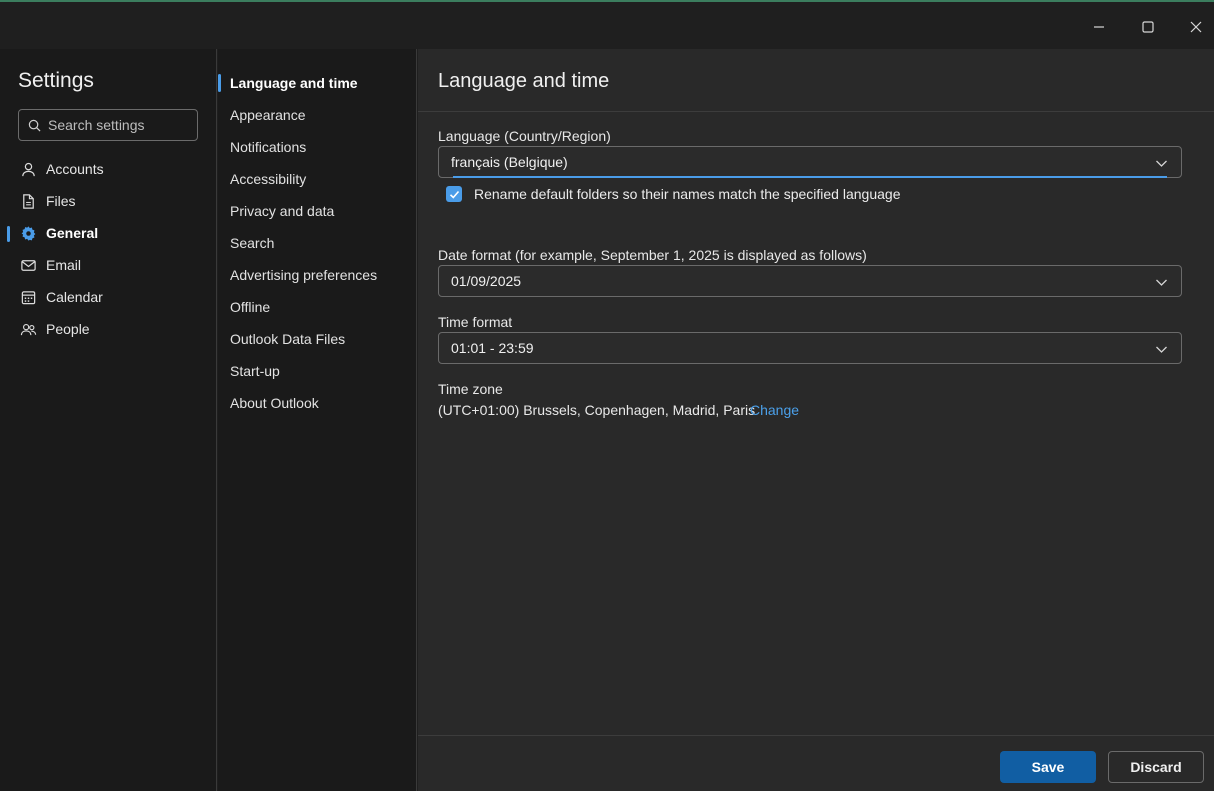 Image resolution: width=1214 pixels, height=791 pixels. I want to click on date-format-dropdown: 01/09/2025, so click(810, 281).